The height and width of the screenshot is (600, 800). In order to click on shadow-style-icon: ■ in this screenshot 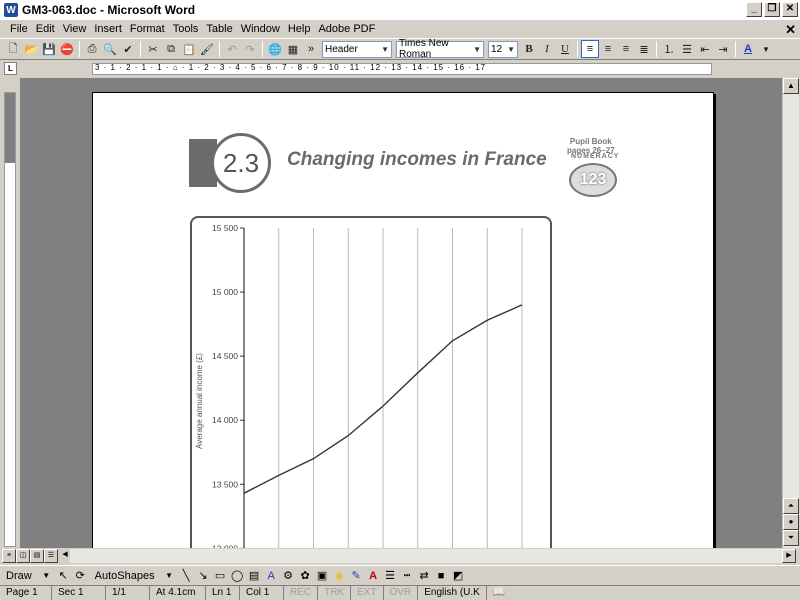, I will do `click(441, 575)`.